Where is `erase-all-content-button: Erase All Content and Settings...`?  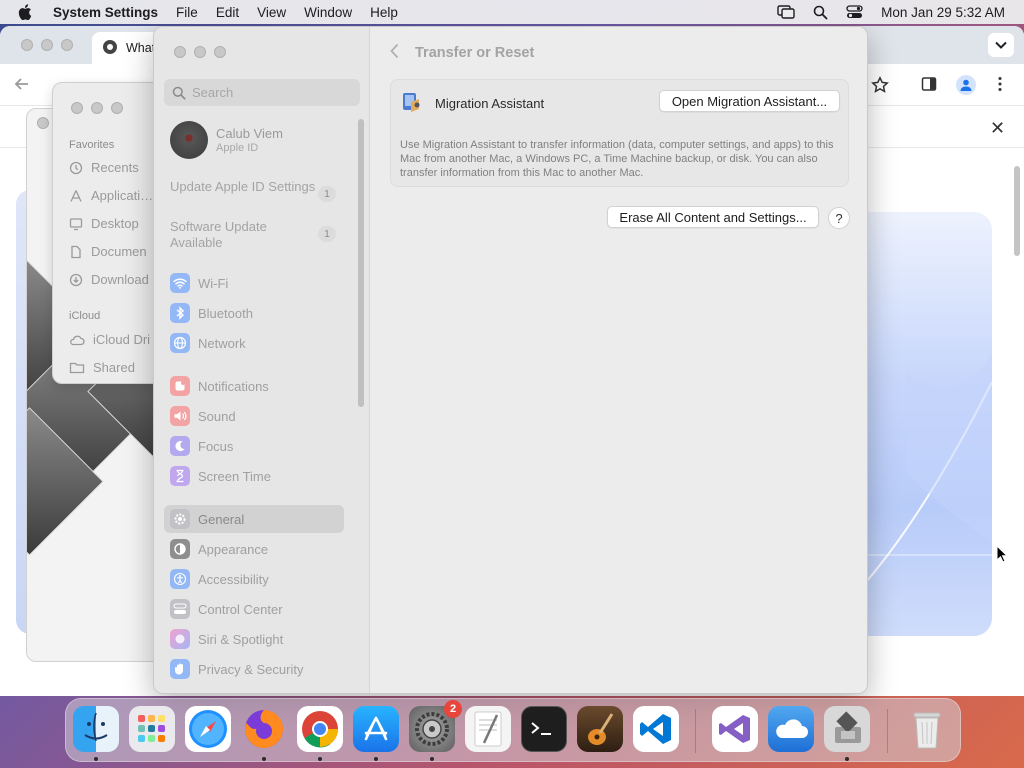
erase-all-content-button: Erase All Content and Settings... is located at coordinates (713, 217).